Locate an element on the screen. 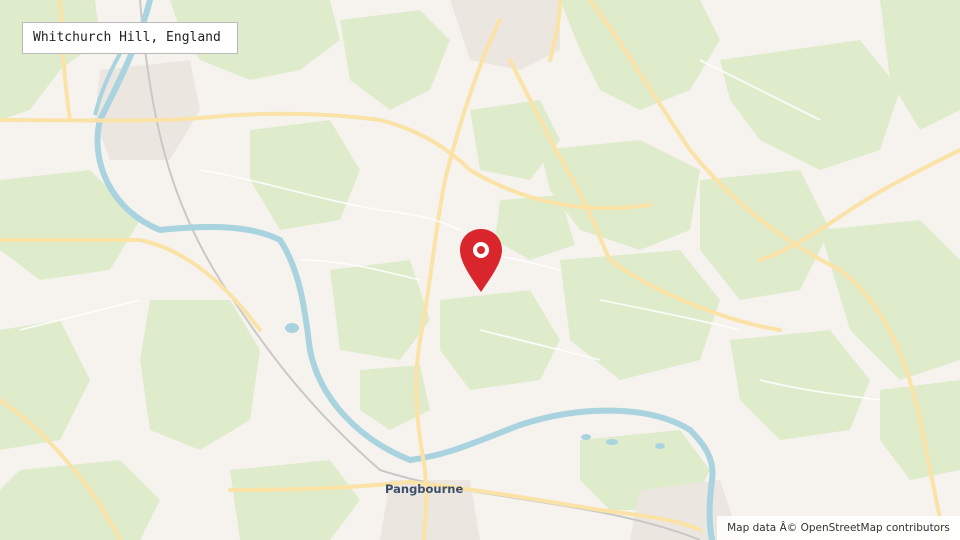  map-attribution: Map data Â© OpenStreetMap contributors is located at coordinates (838, 528).